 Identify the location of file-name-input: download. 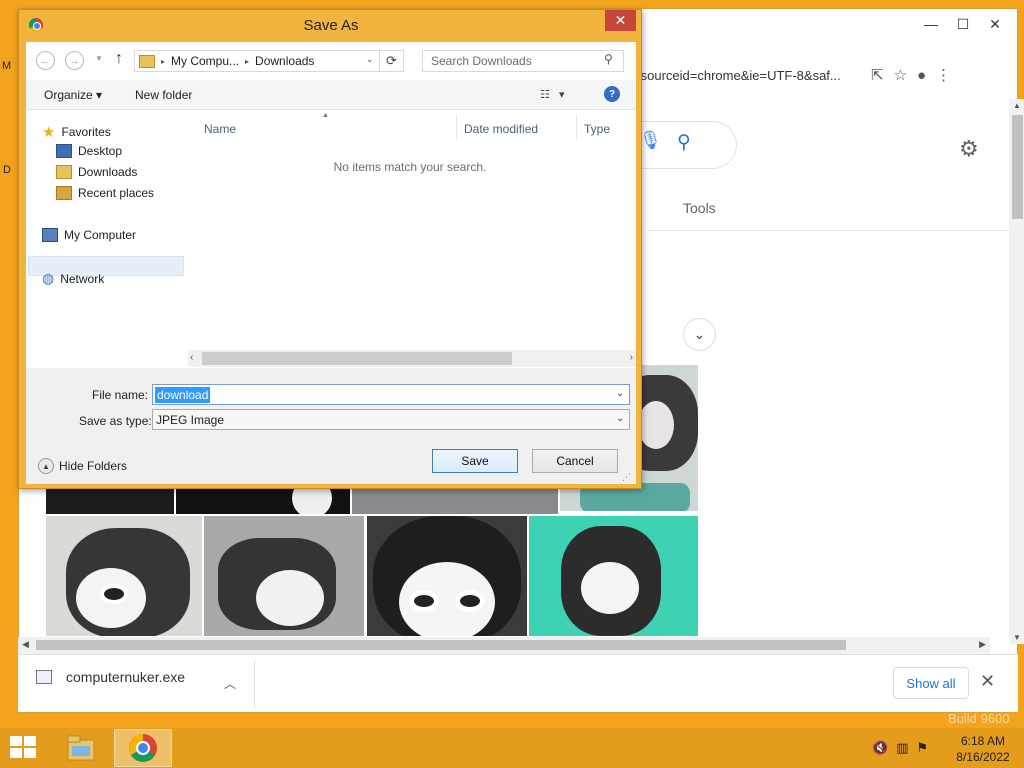
(391, 394).